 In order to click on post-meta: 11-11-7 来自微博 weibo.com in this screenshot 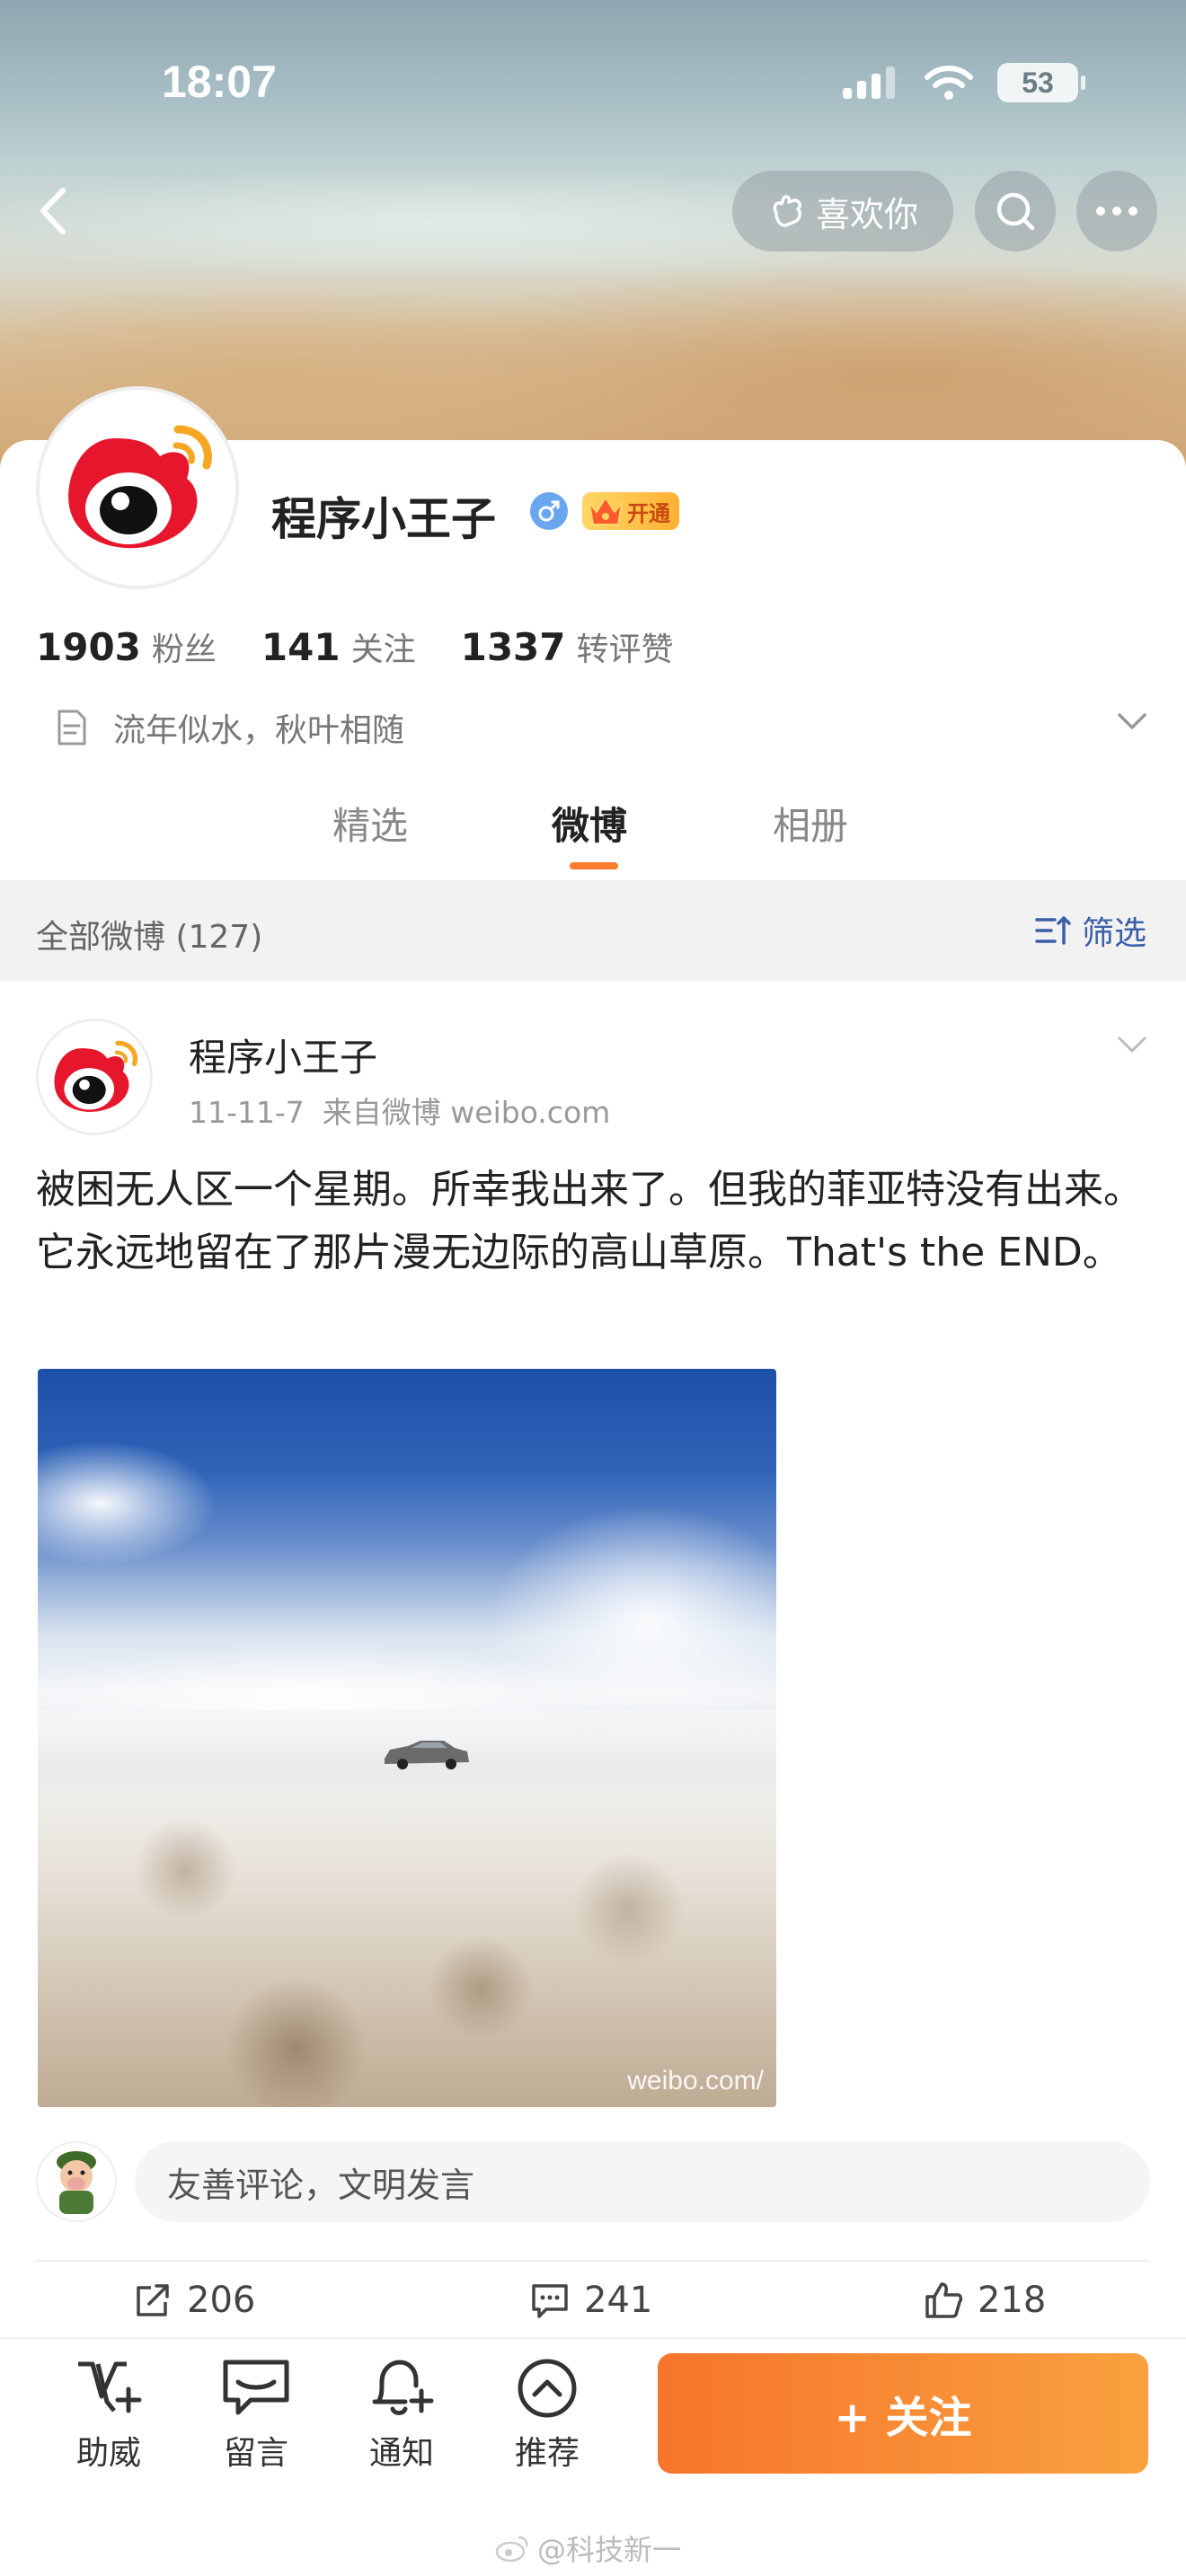, I will do `click(408, 1110)`.